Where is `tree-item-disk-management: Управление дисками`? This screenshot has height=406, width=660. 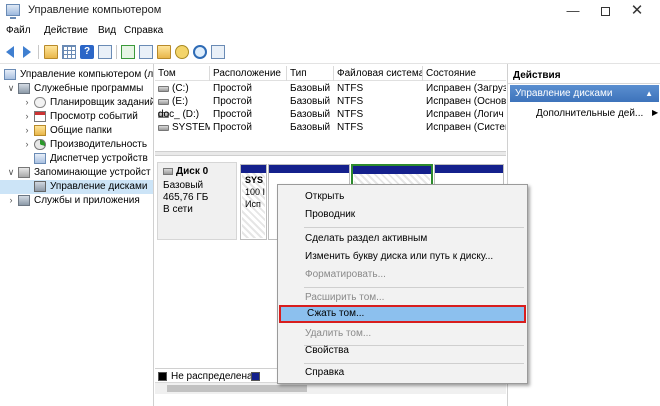
tree-item-disk-management: Управление дисками is located at coordinates (76, 187).